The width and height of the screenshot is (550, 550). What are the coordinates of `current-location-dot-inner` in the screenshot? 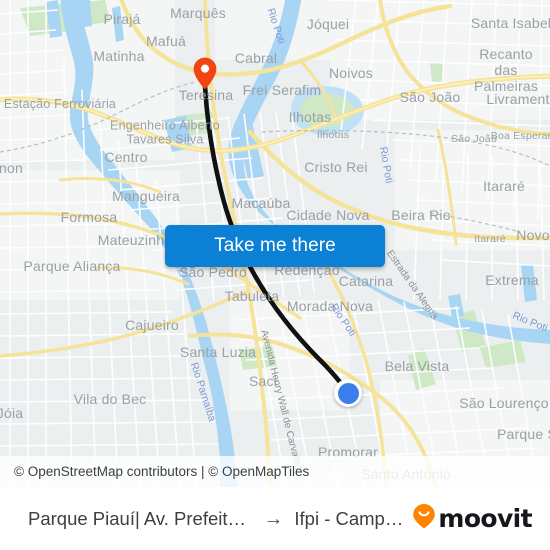 It's located at (348, 393).